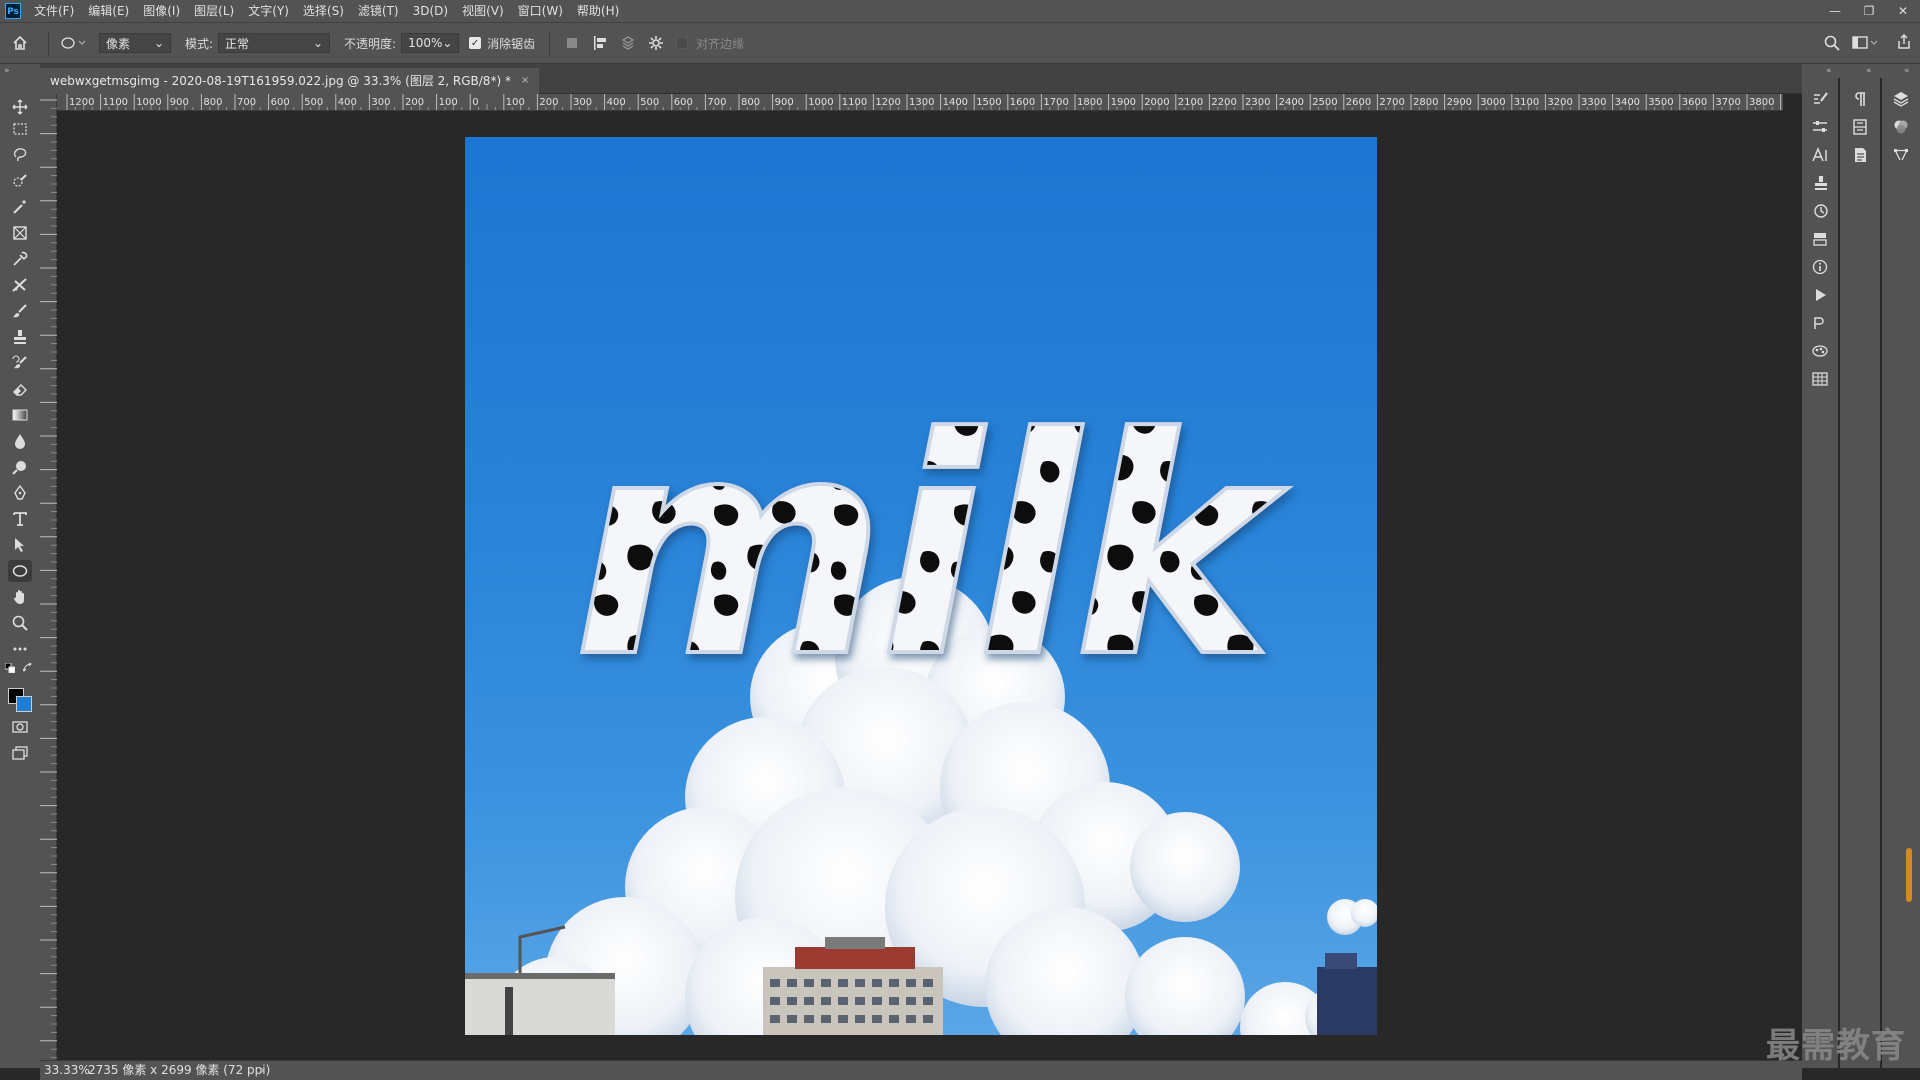  What do you see at coordinates (20, 233) in the screenshot?
I see `crop-frame-tool-icon` at bounding box center [20, 233].